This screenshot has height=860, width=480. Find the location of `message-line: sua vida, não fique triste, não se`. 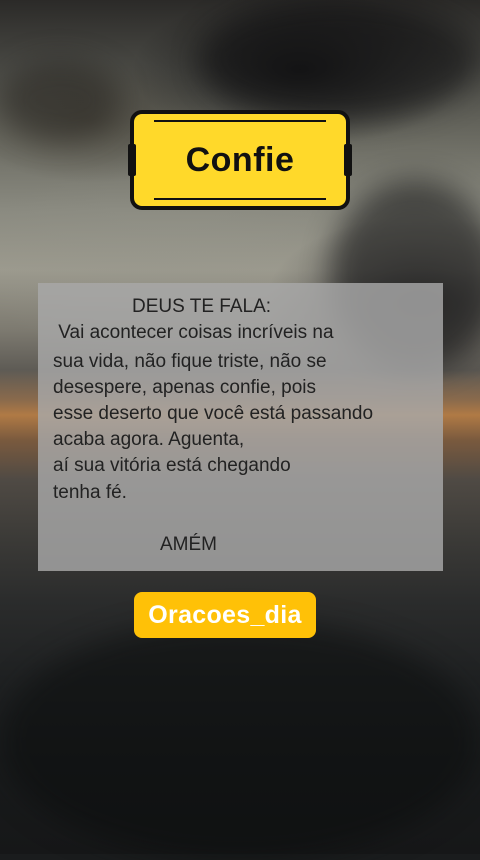

message-line: sua vida, não fique triste, não se is located at coordinates (190, 361).